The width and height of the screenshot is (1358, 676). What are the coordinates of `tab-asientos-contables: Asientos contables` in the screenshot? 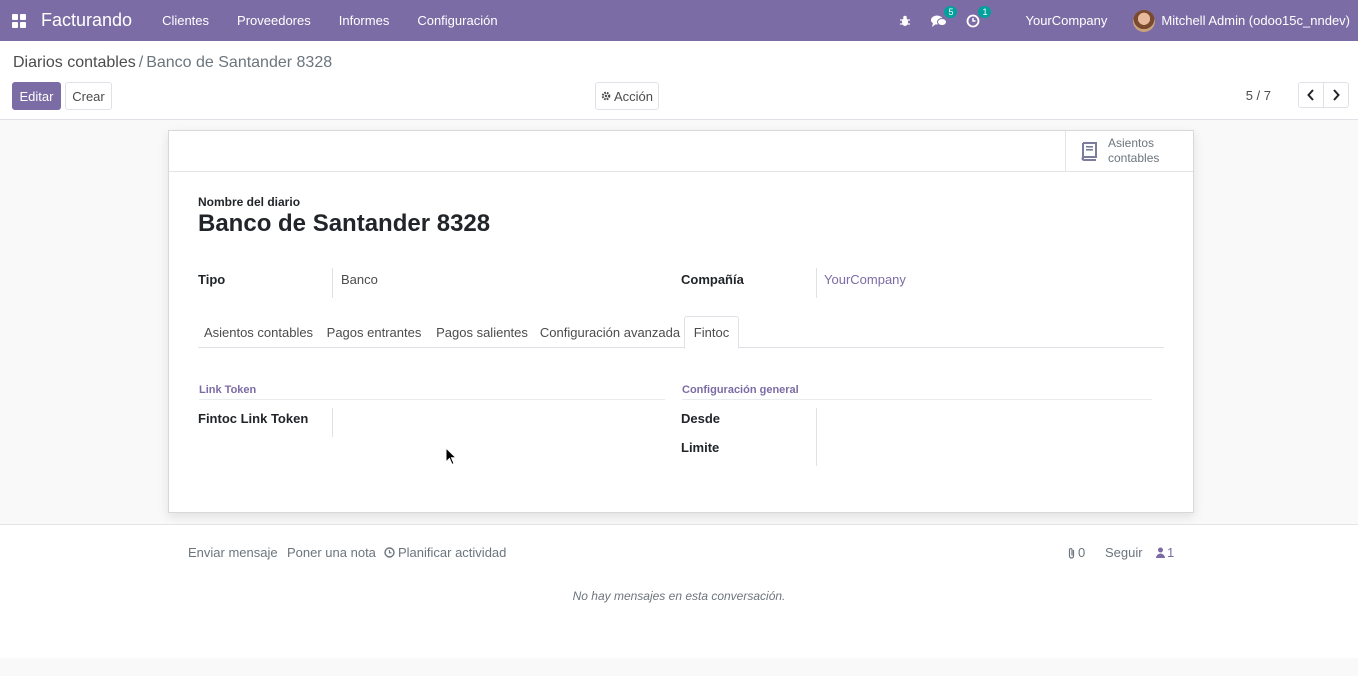 It's located at (258, 332).